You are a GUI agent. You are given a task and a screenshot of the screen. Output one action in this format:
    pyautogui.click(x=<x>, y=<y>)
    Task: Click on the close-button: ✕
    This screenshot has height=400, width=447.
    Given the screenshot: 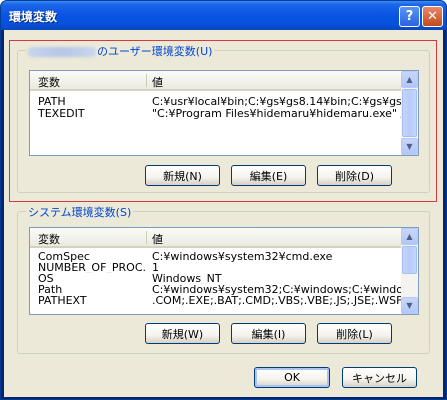 What is the action you would take?
    pyautogui.click(x=432, y=16)
    